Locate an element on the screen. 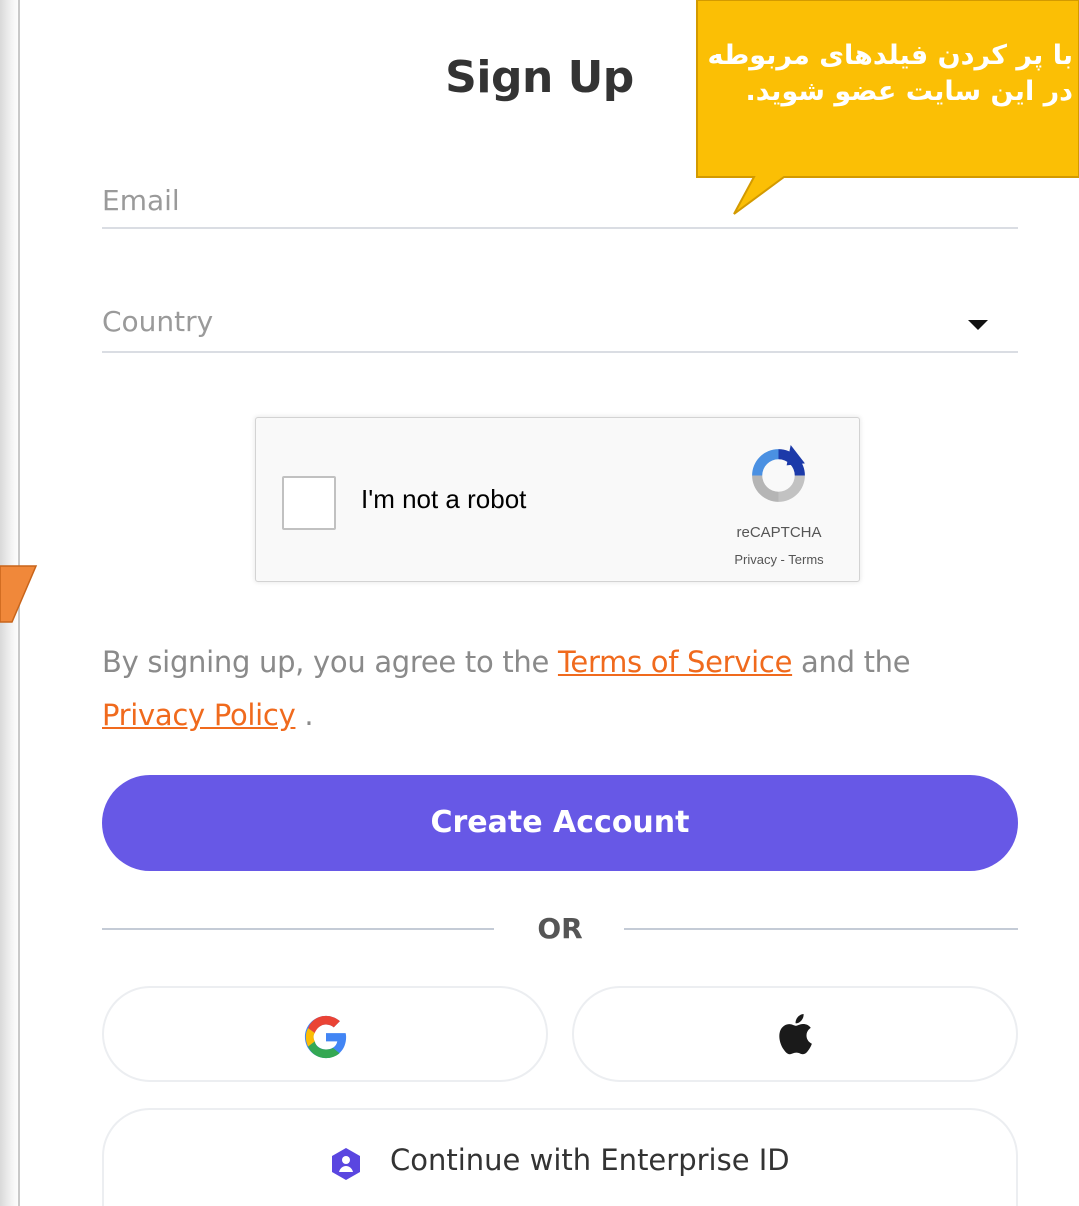 Image resolution: width=1079 pixels, height=1206 pixels. enterprise-label: Continue with Enterprise ID is located at coordinates (590, 1160).